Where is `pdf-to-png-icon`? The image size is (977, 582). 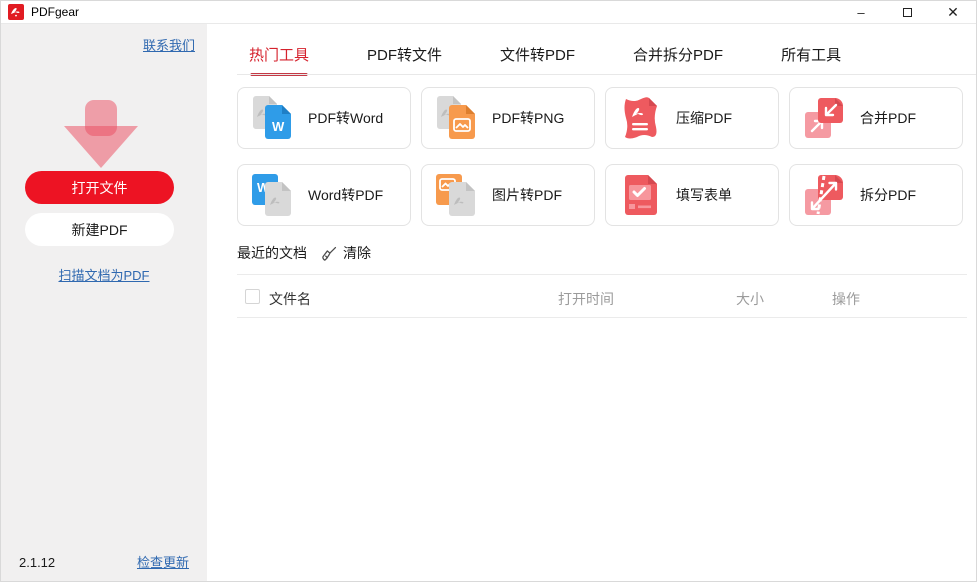 pdf-to-png-icon is located at coordinates (456, 118).